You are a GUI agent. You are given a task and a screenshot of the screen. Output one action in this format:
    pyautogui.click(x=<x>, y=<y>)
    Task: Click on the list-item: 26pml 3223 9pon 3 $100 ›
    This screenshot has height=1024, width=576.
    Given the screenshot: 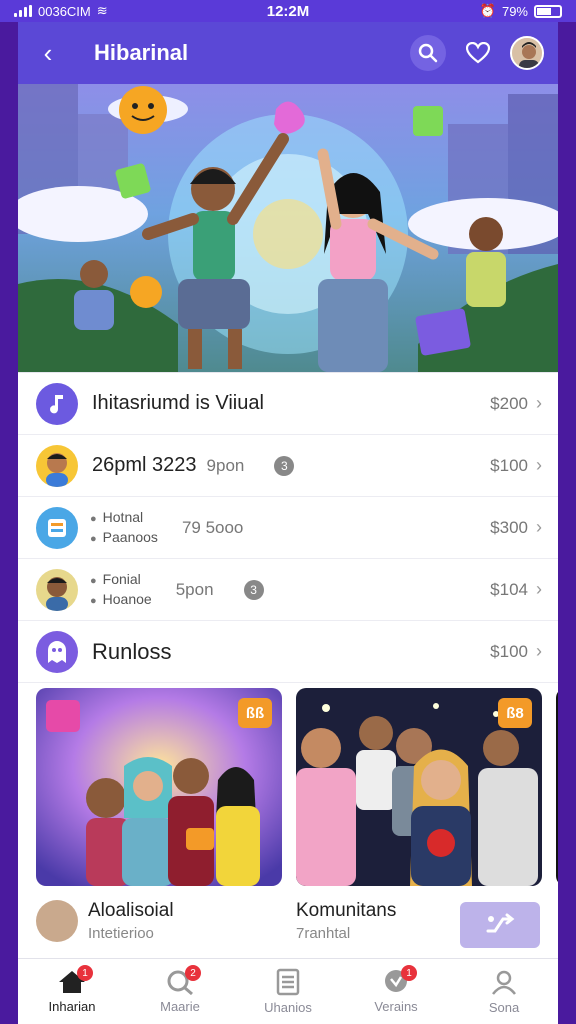 What is the action you would take?
    pyautogui.click(x=288, y=466)
    